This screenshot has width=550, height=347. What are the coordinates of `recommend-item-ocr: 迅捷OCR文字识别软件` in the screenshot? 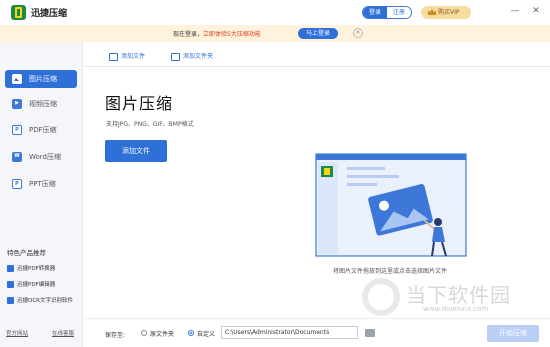 It's located at (40, 300).